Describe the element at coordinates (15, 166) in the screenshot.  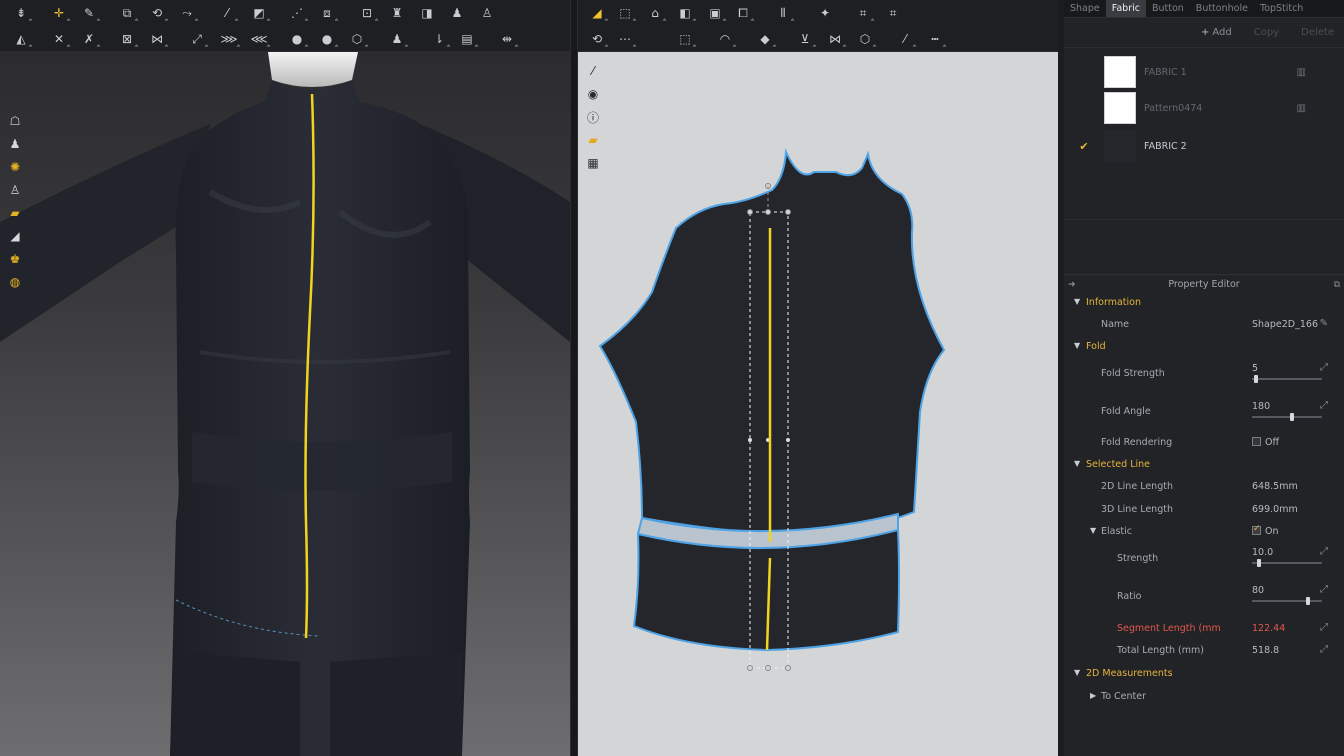
I see `gear-sun-icon: ✺` at that location.